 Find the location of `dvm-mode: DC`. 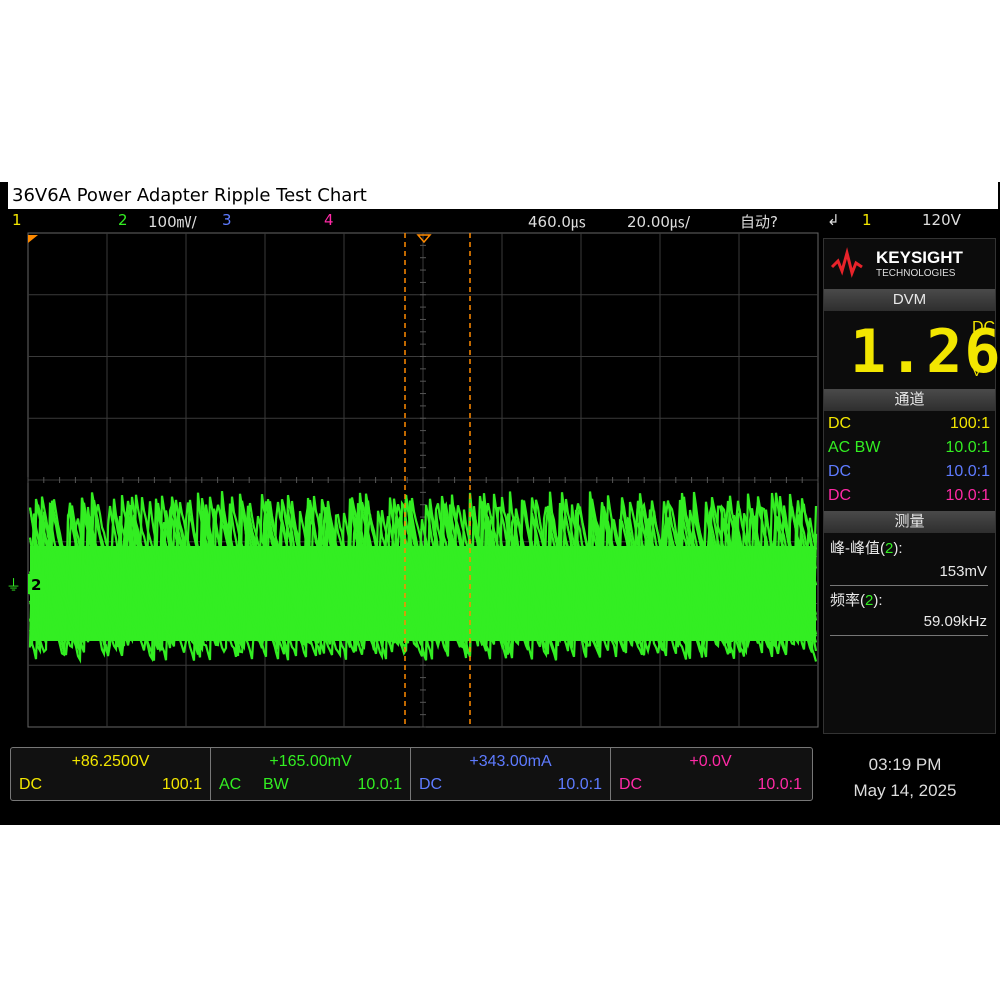

dvm-mode: DC is located at coordinates (984, 327).